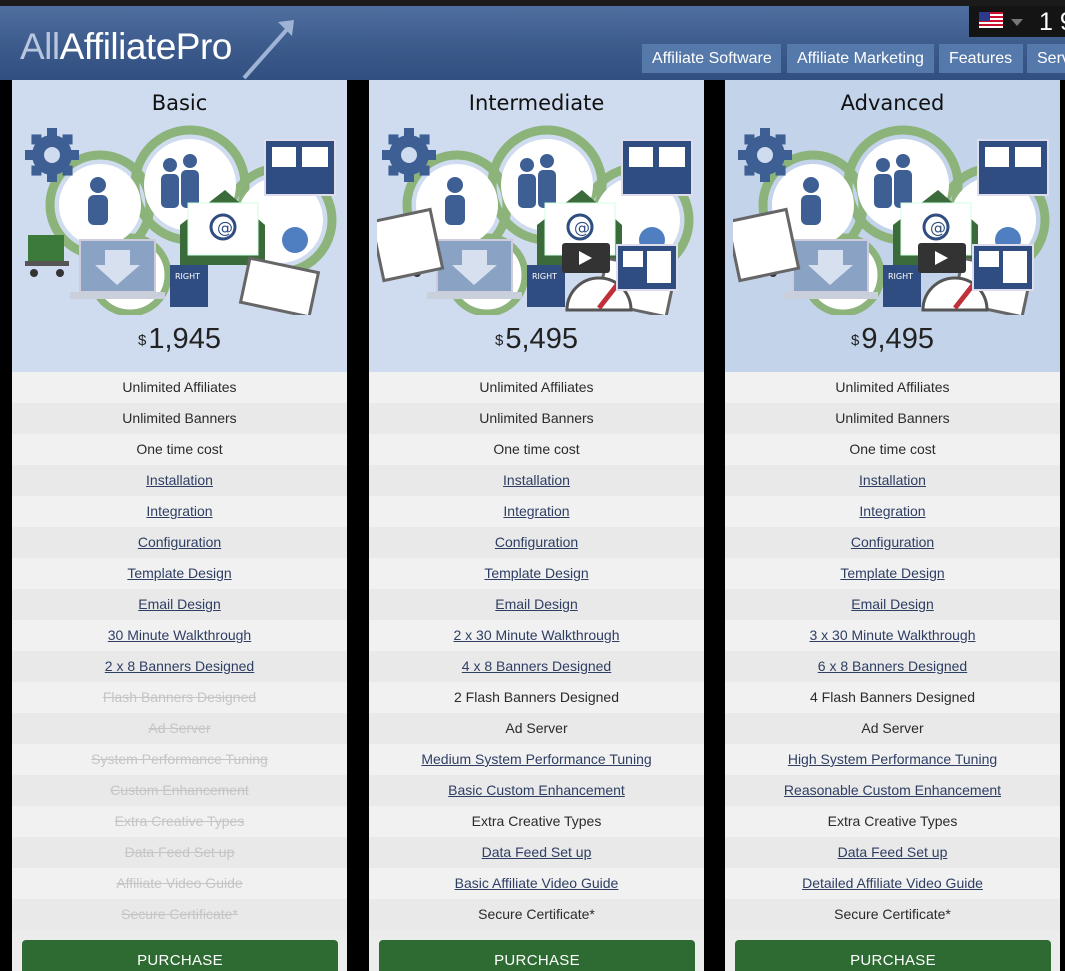 The image size is (1065, 971). What do you see at coordinates (536, 821) in the screenshot?
I see `feature-label: Extra Creative Types` at bounding box center [536, 821].